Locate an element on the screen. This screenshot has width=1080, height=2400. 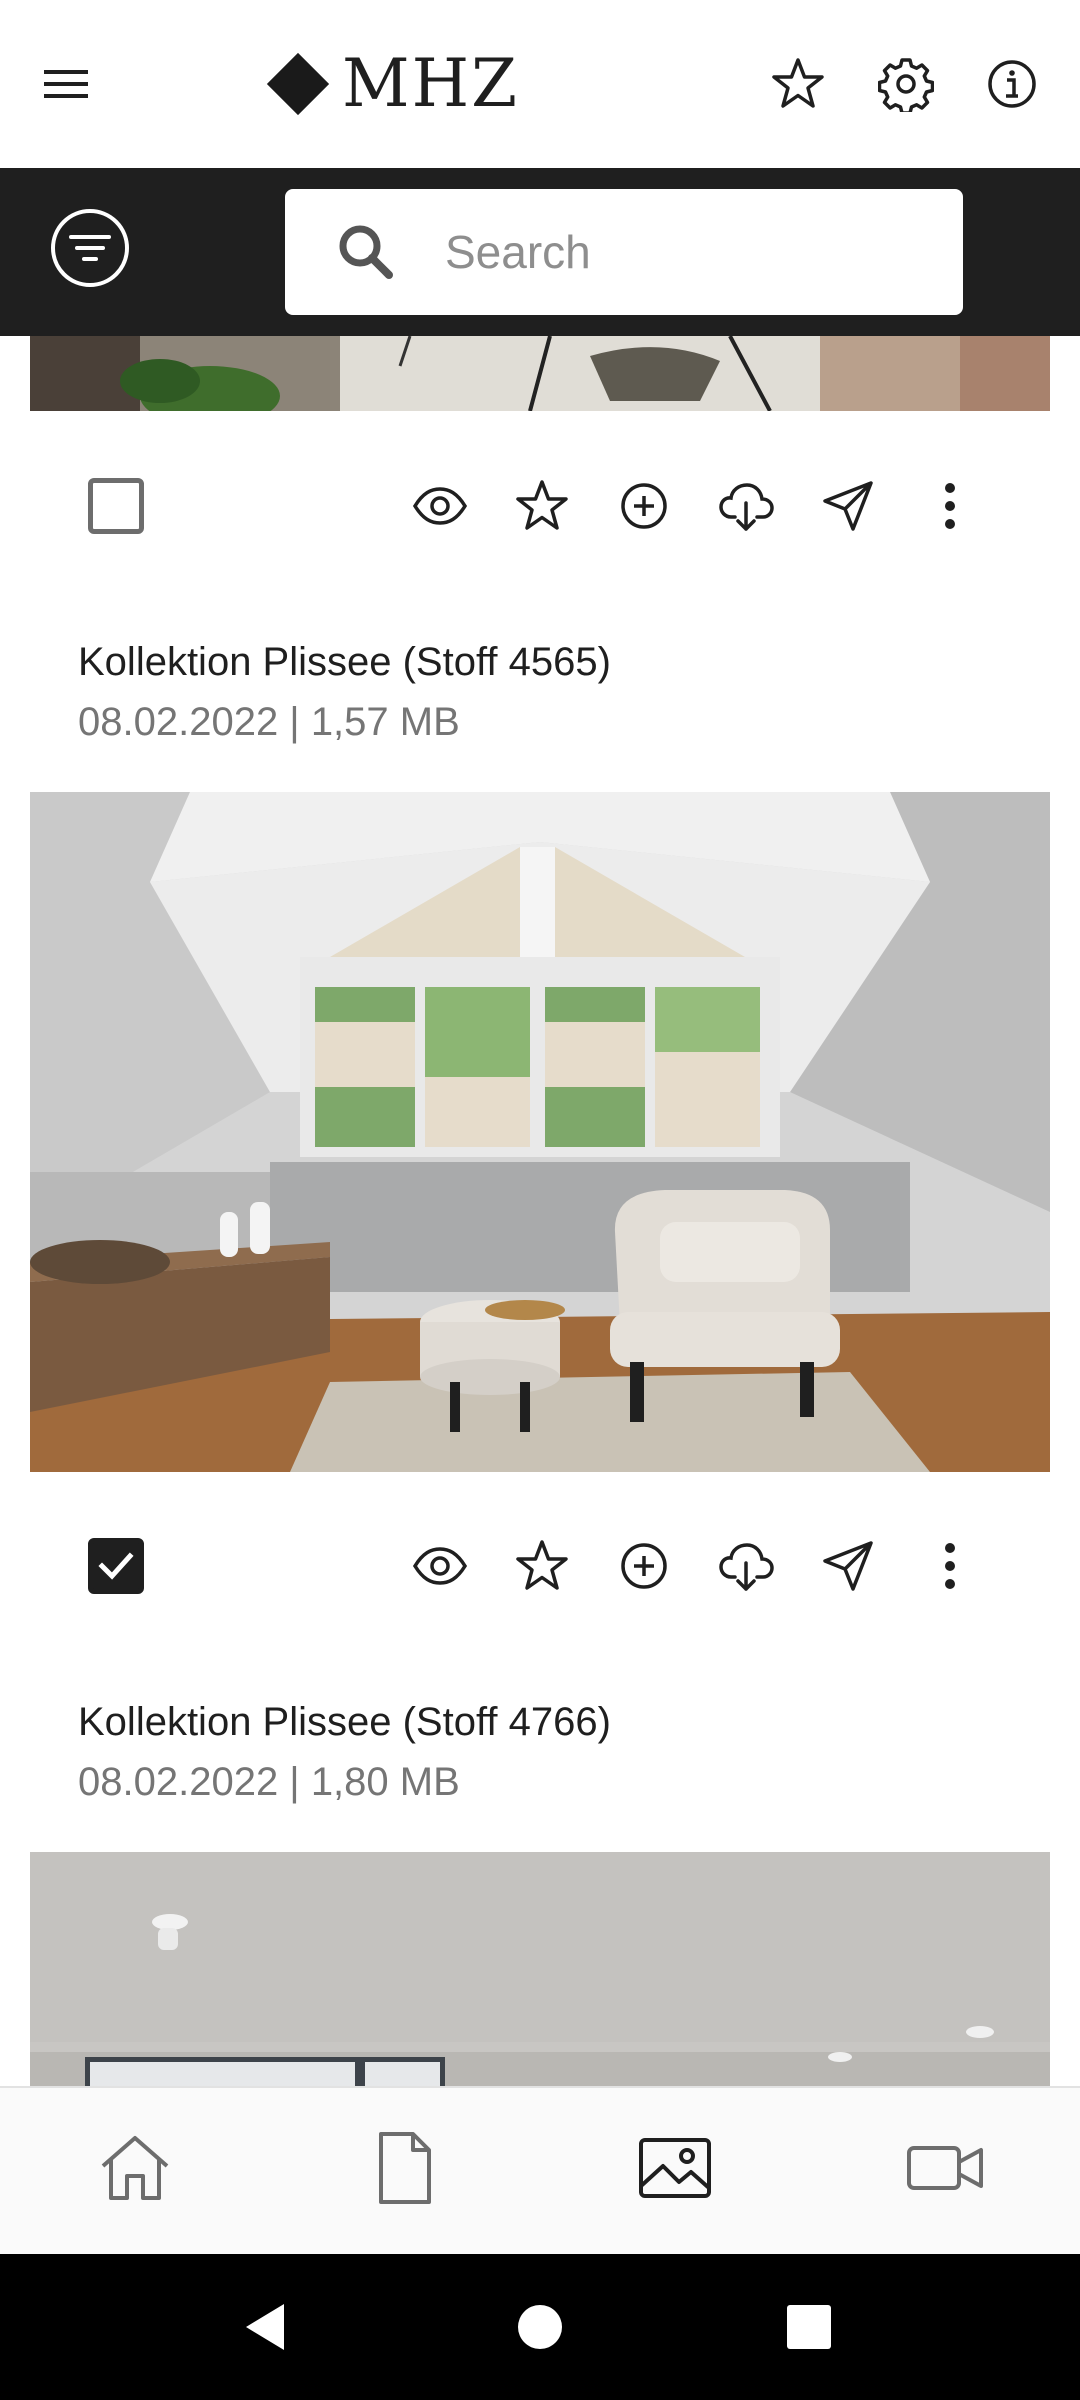
diamond-logo-icon is located at coordinates (298, 84).